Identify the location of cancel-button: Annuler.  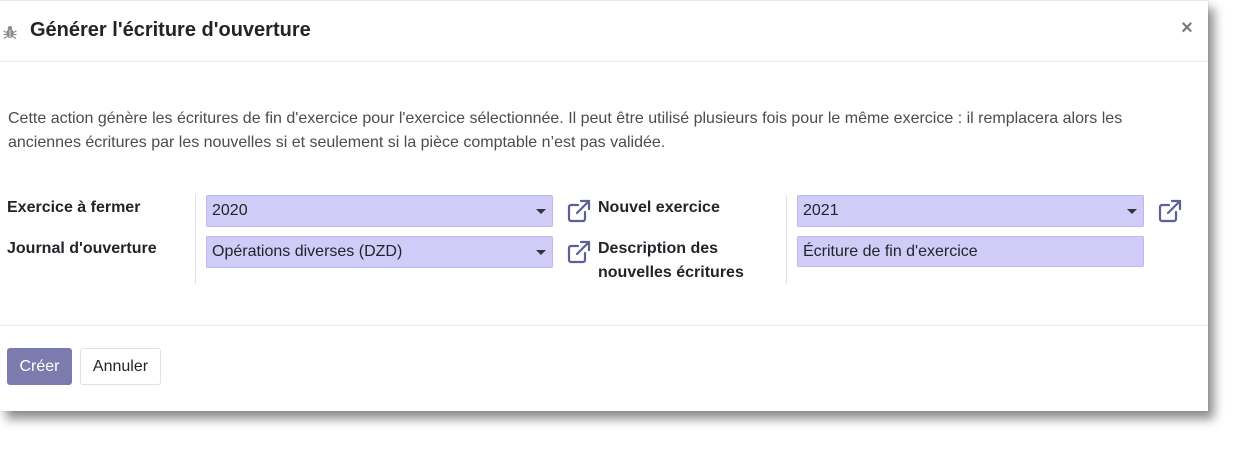
(120, 366).